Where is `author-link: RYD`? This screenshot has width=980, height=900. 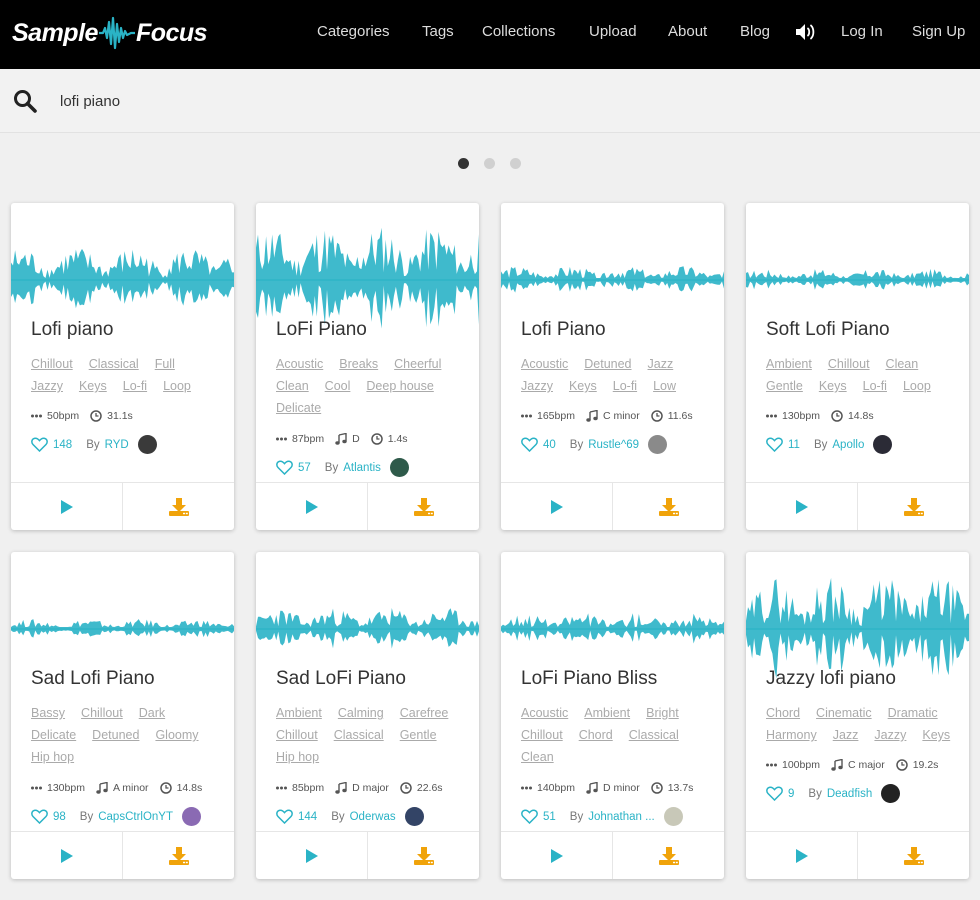 author-link: RYD is located at coordinates (117, 445).